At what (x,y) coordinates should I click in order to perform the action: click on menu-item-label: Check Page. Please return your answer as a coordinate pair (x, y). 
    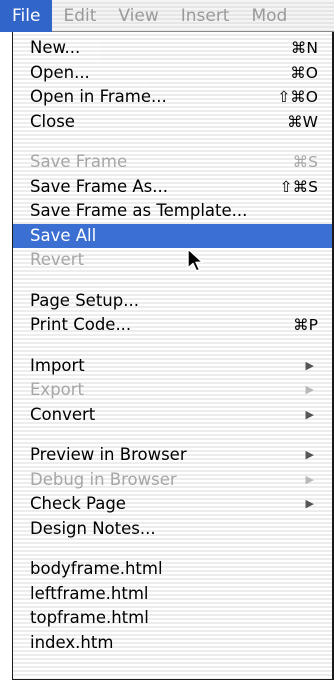
    Looking at the image, I should click on (78, 503).